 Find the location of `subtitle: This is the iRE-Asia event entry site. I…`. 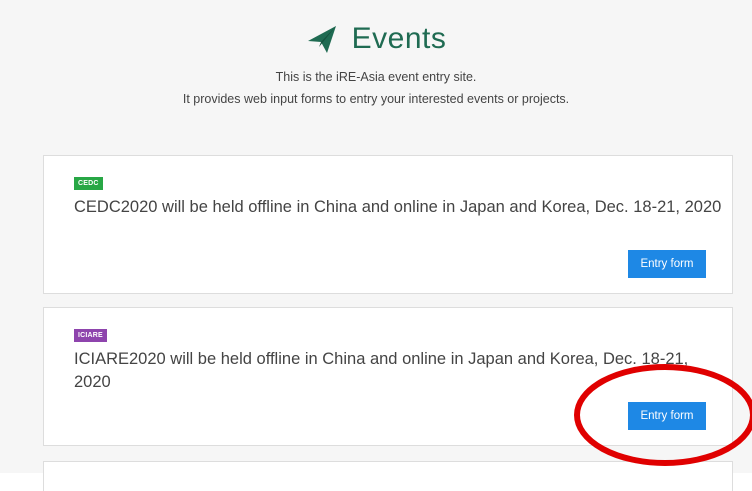

subtitle: This is the iRE-Asia event entry site. I… is located at coordinates (376, 88).